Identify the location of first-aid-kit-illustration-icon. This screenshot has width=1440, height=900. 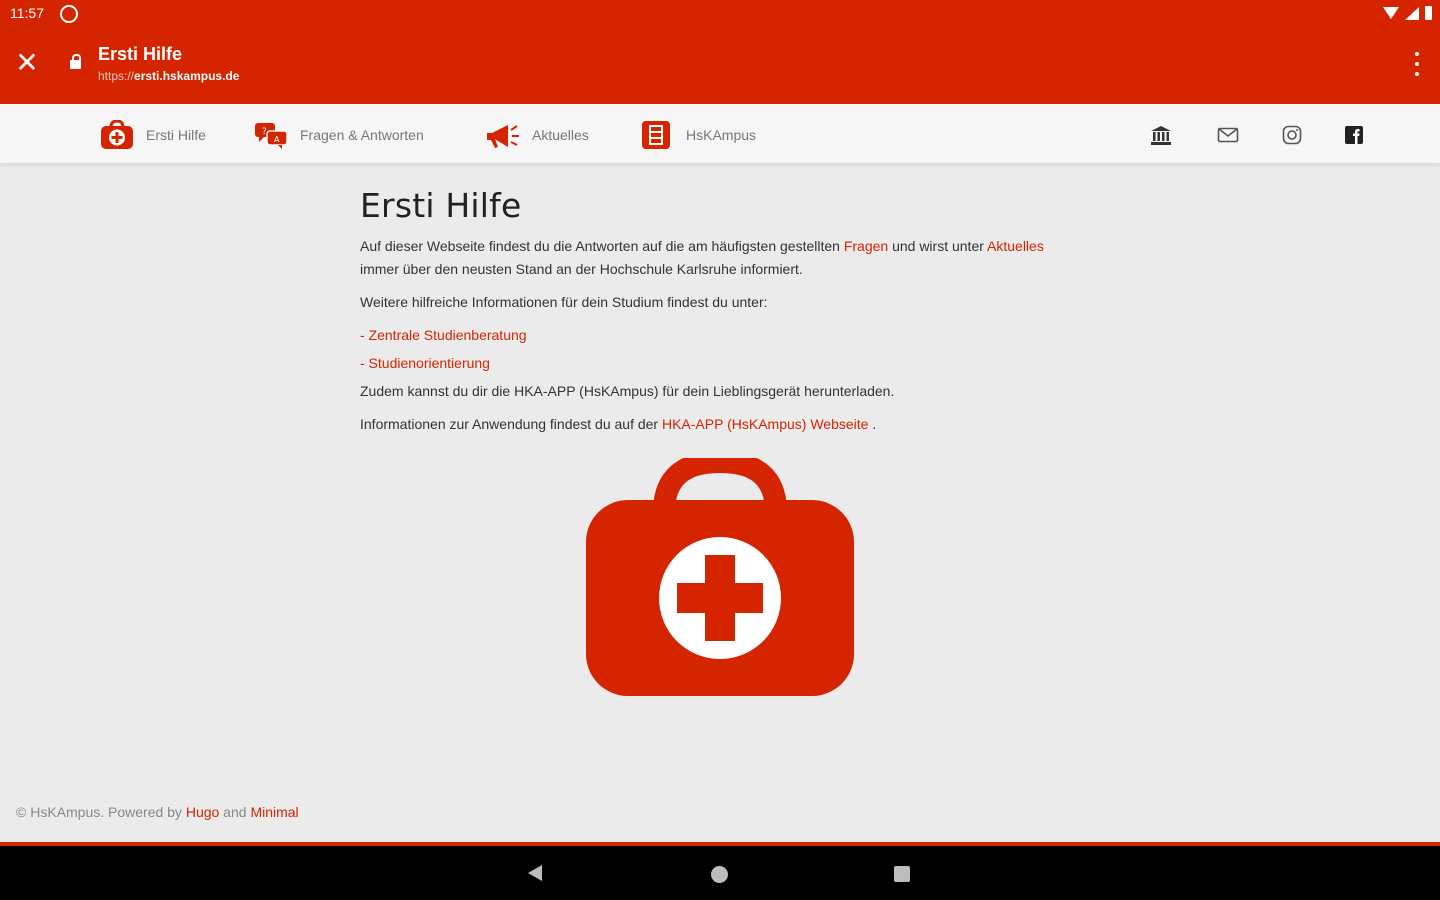
(720, 573).